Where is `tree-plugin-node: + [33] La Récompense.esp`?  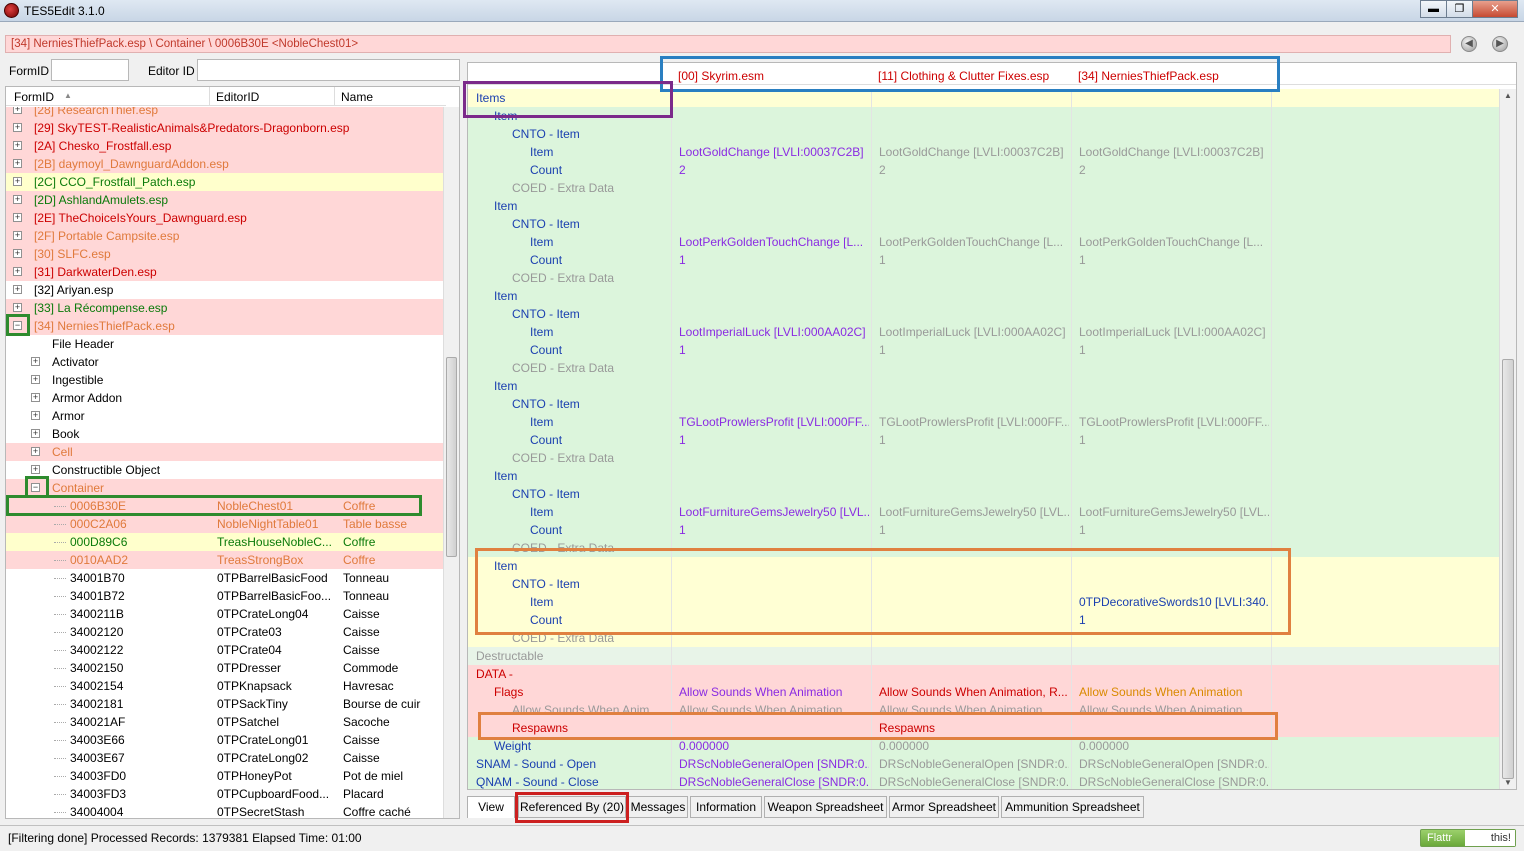 tree-plugin-node: + [33] La Récompense.esp is located at coordinates (225, 308).